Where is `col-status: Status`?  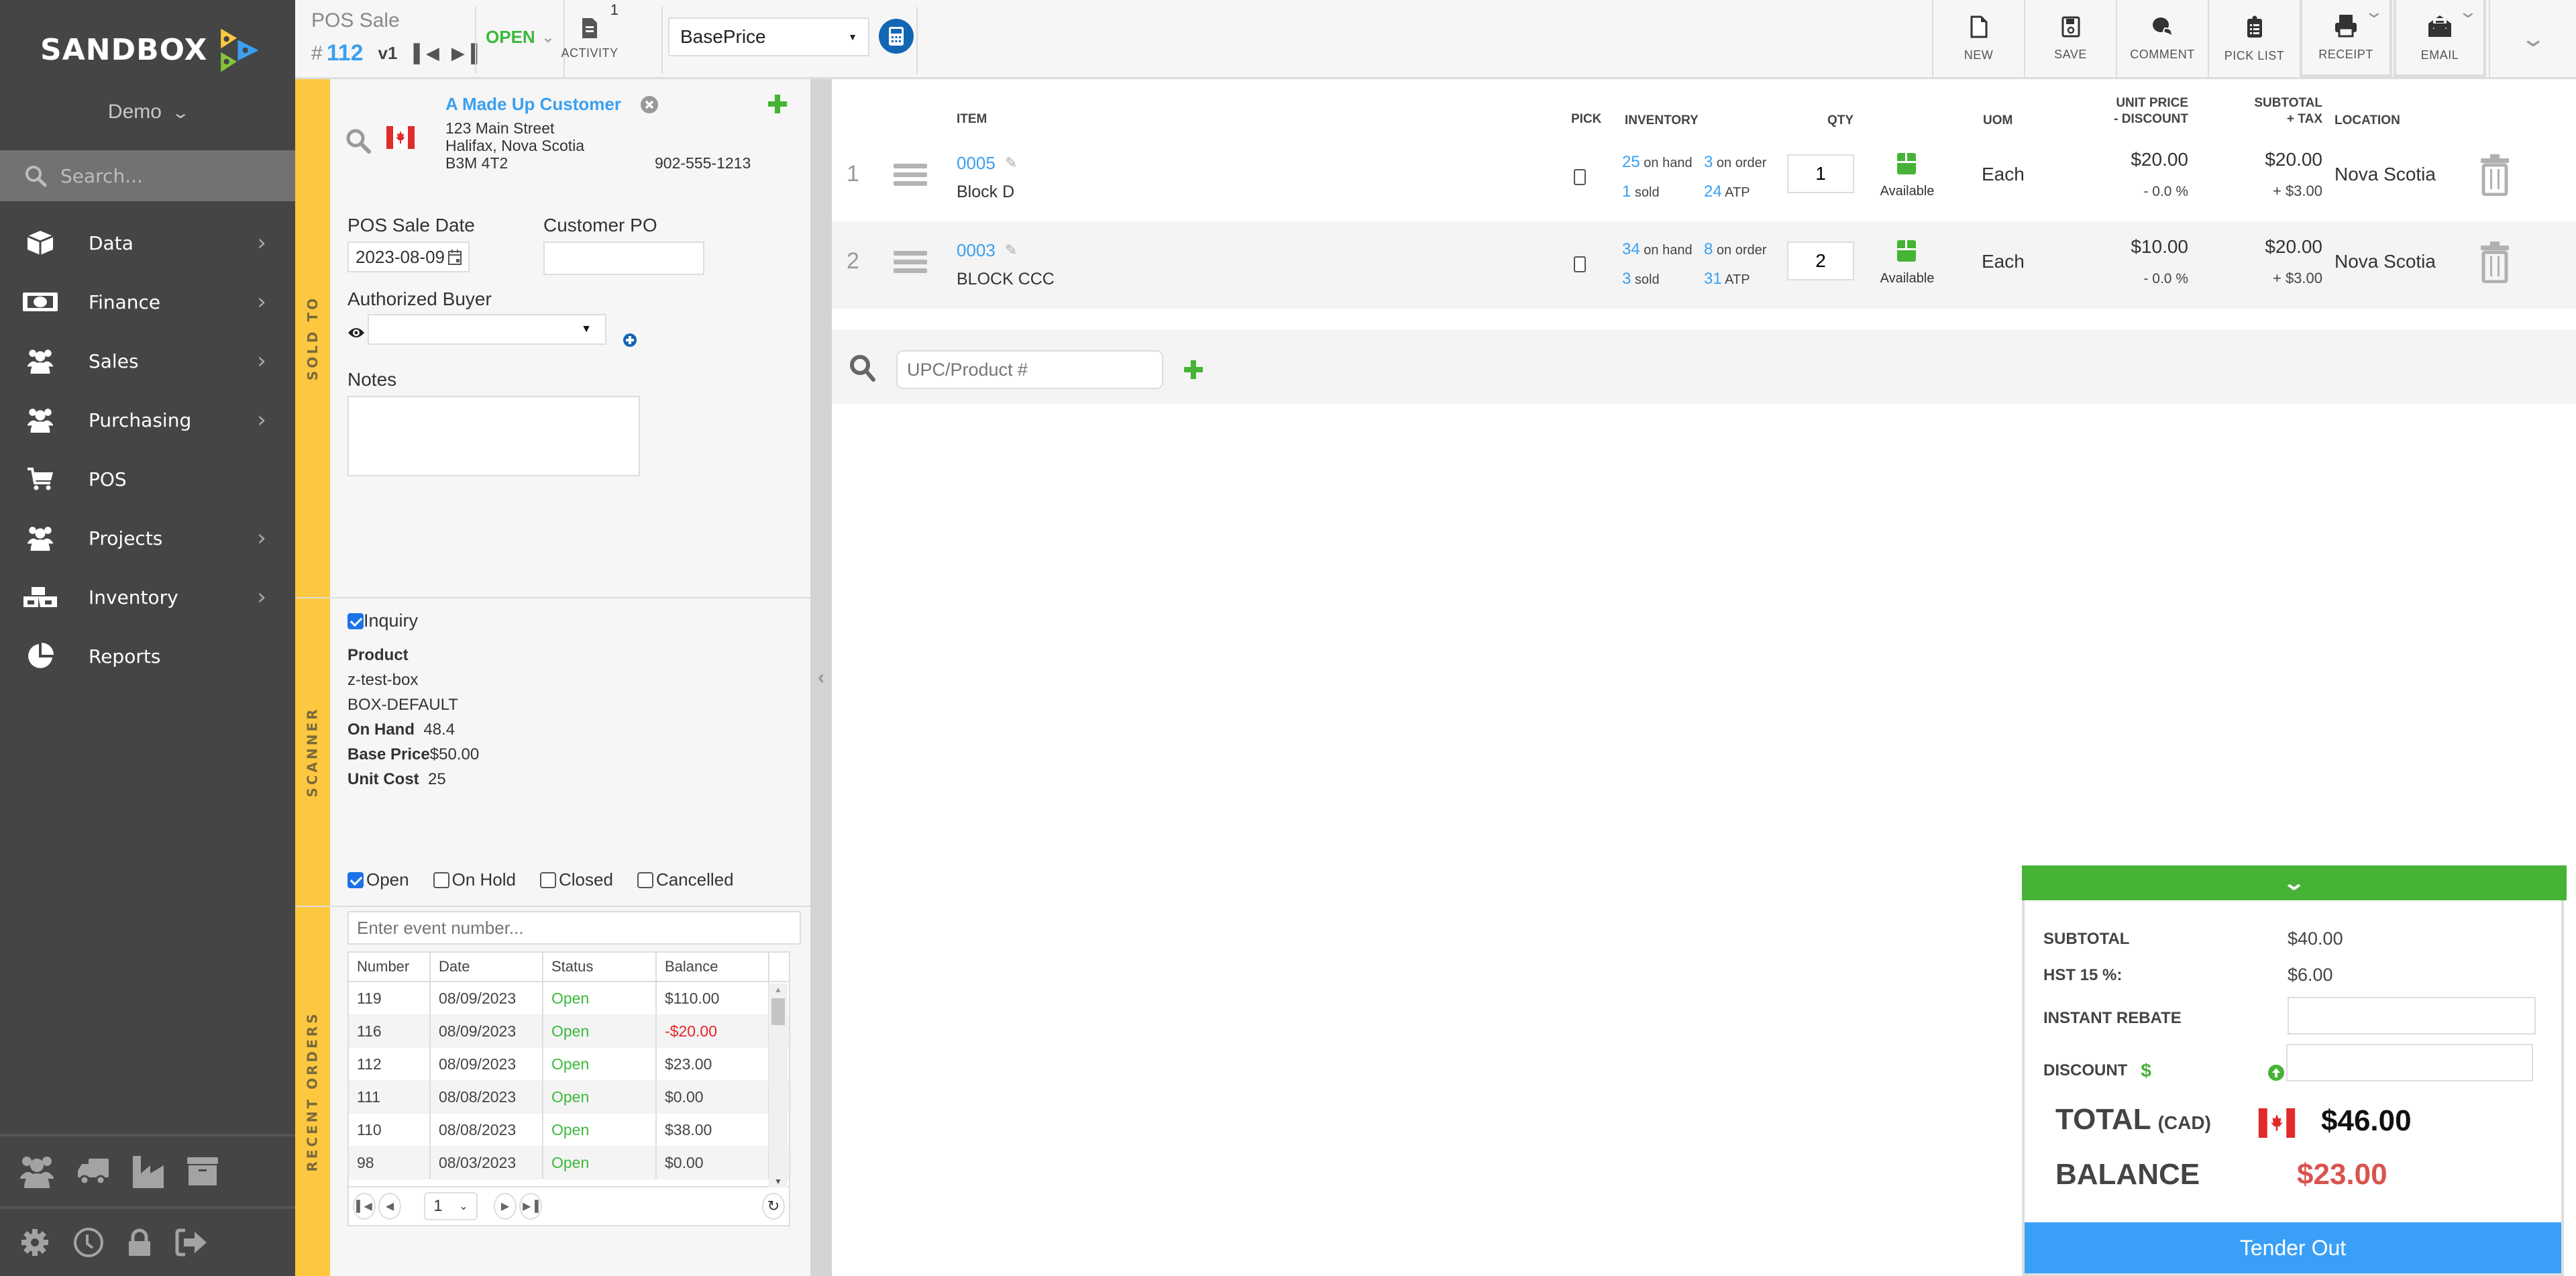
col-status: Status is located at coordinates (600, 967).